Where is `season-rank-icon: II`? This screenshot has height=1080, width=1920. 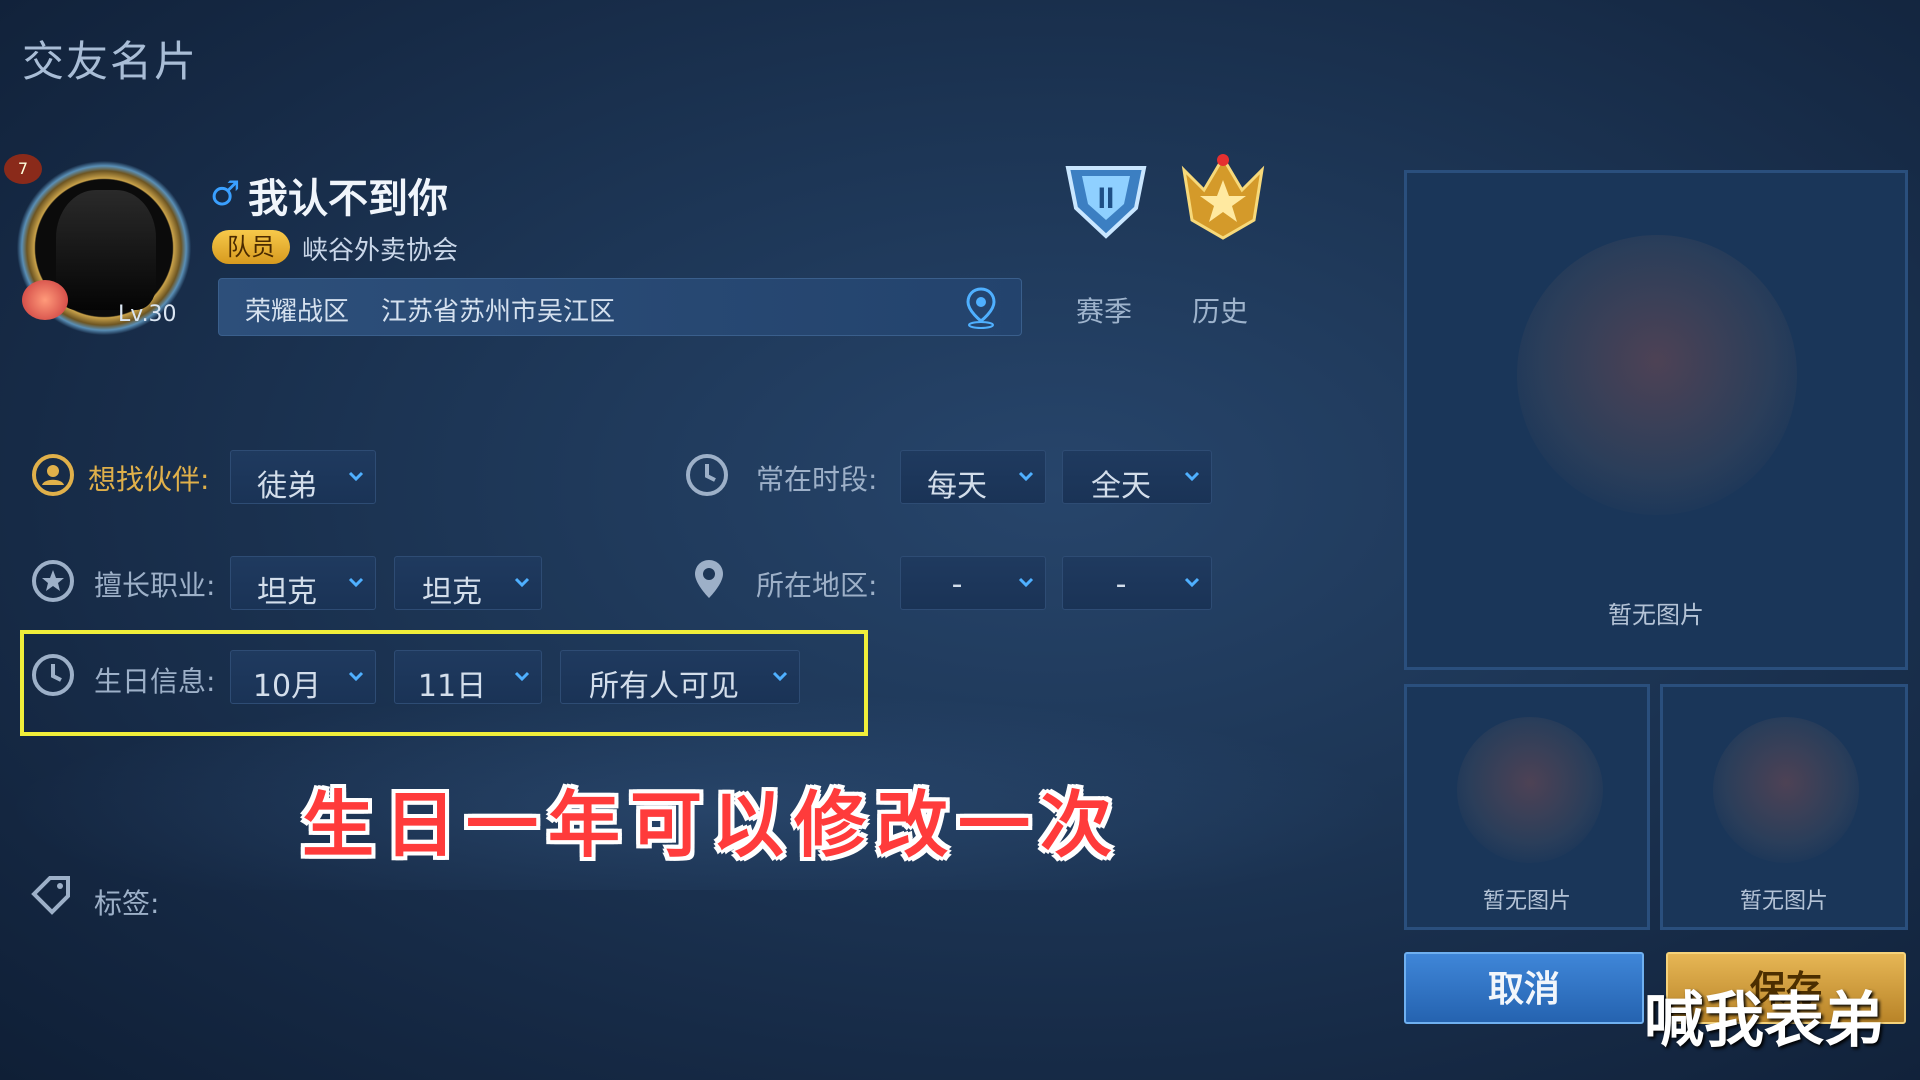
season-rank-icon: II is located at coordinates (1106, 199).